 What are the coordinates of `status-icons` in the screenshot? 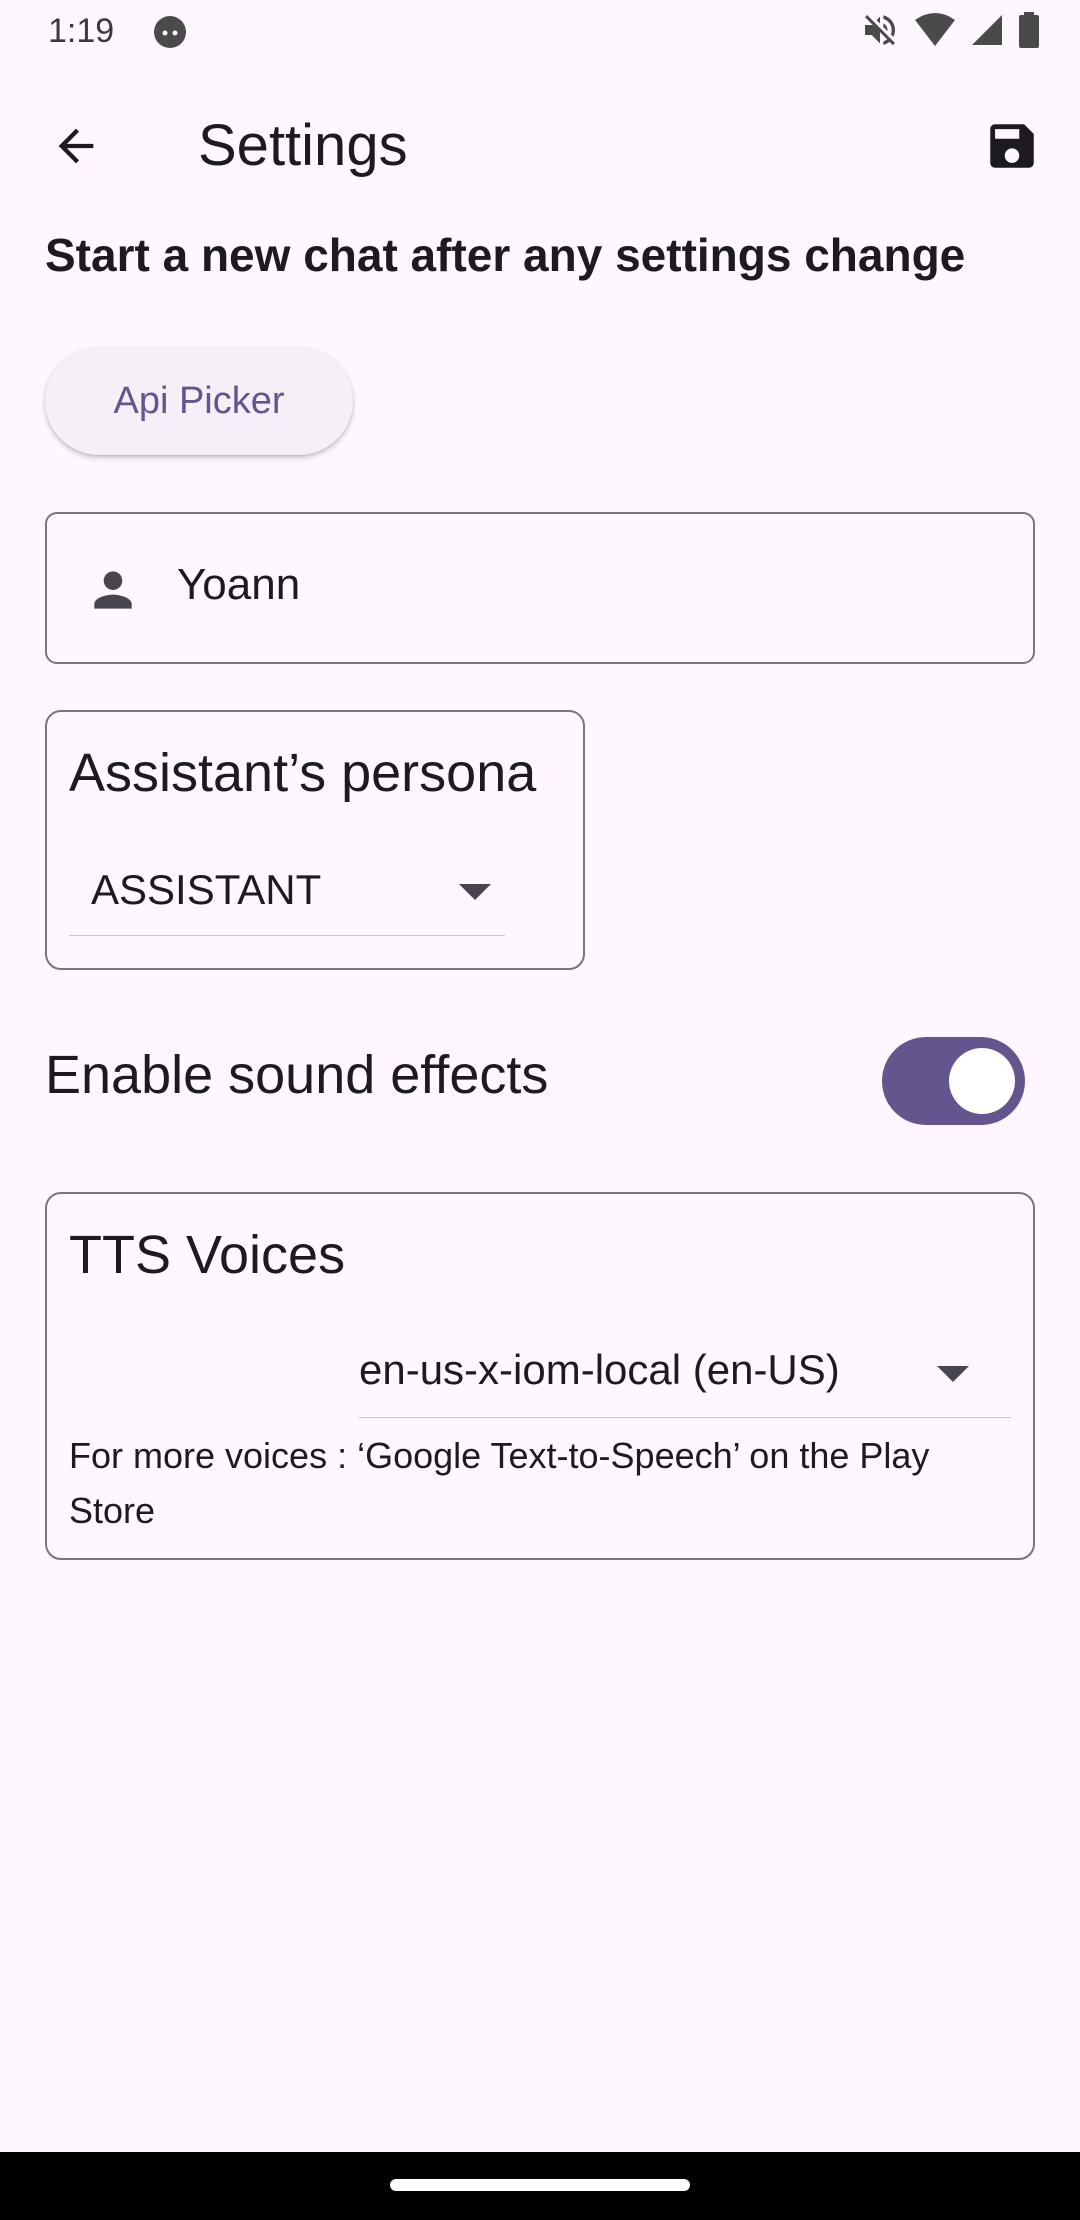 It's located at (950, 32).